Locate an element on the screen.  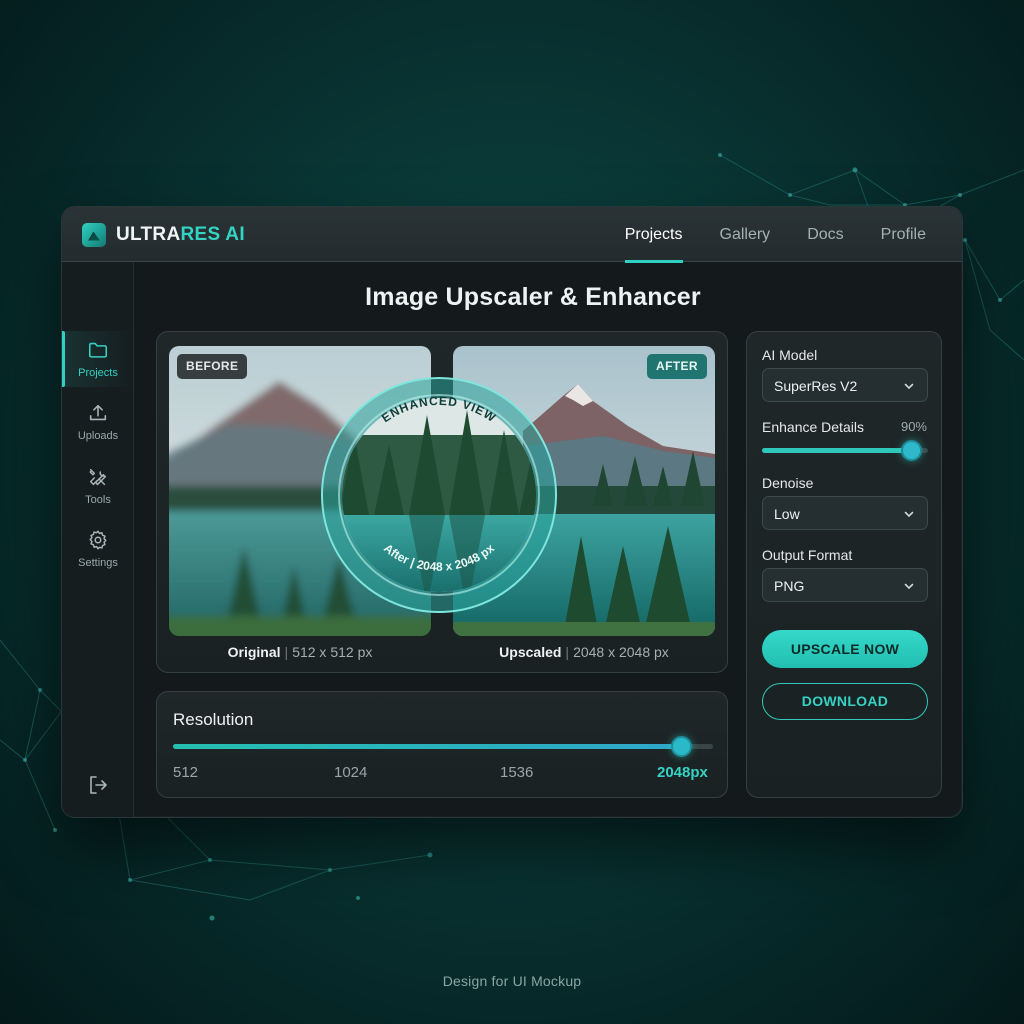
resolution-tick-512: 512 is located at coordinates (185, 772).